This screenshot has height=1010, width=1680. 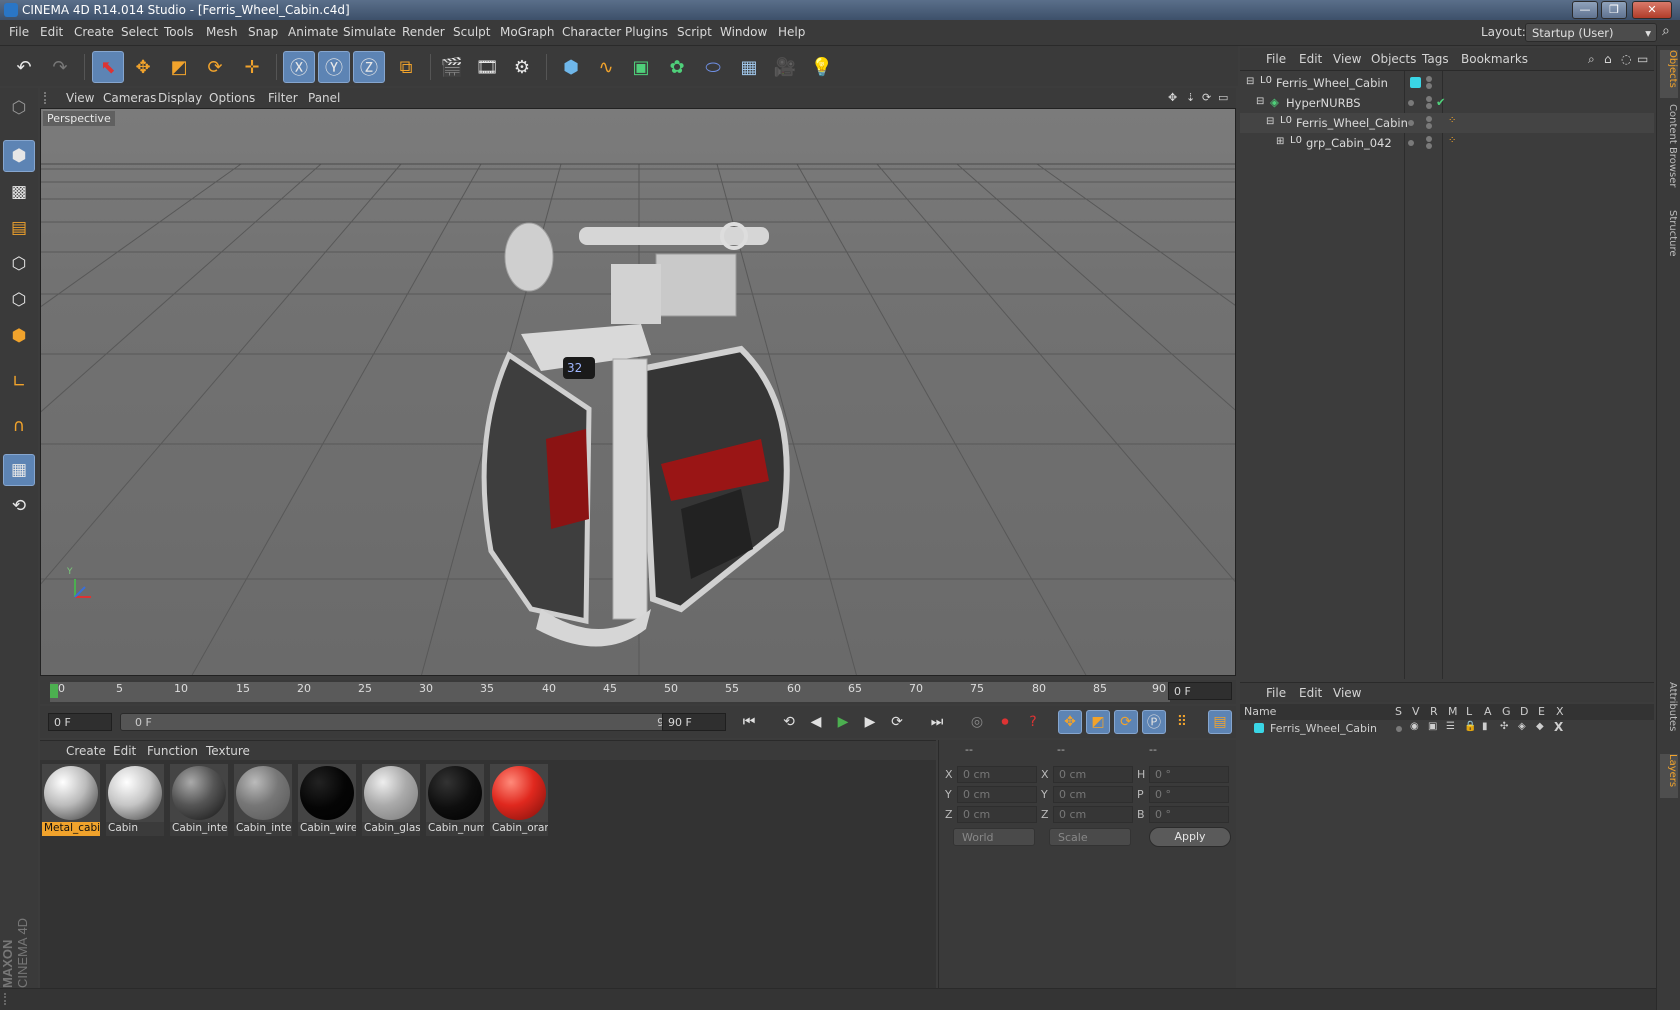 I want to click on tree-row: ⊟ L0 Ferris_Wheel_Cabin ⁘, so click(x=1447, y=123).